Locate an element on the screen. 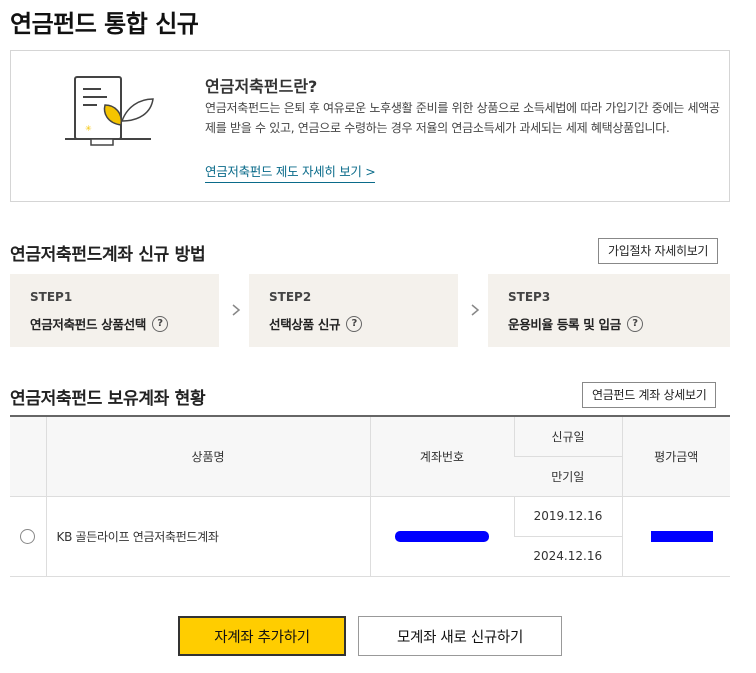 This screenshot has width=756, height=673. step-3-desc: 운용비율 등록 및 입금 ? is located at coordinates (575, 323).